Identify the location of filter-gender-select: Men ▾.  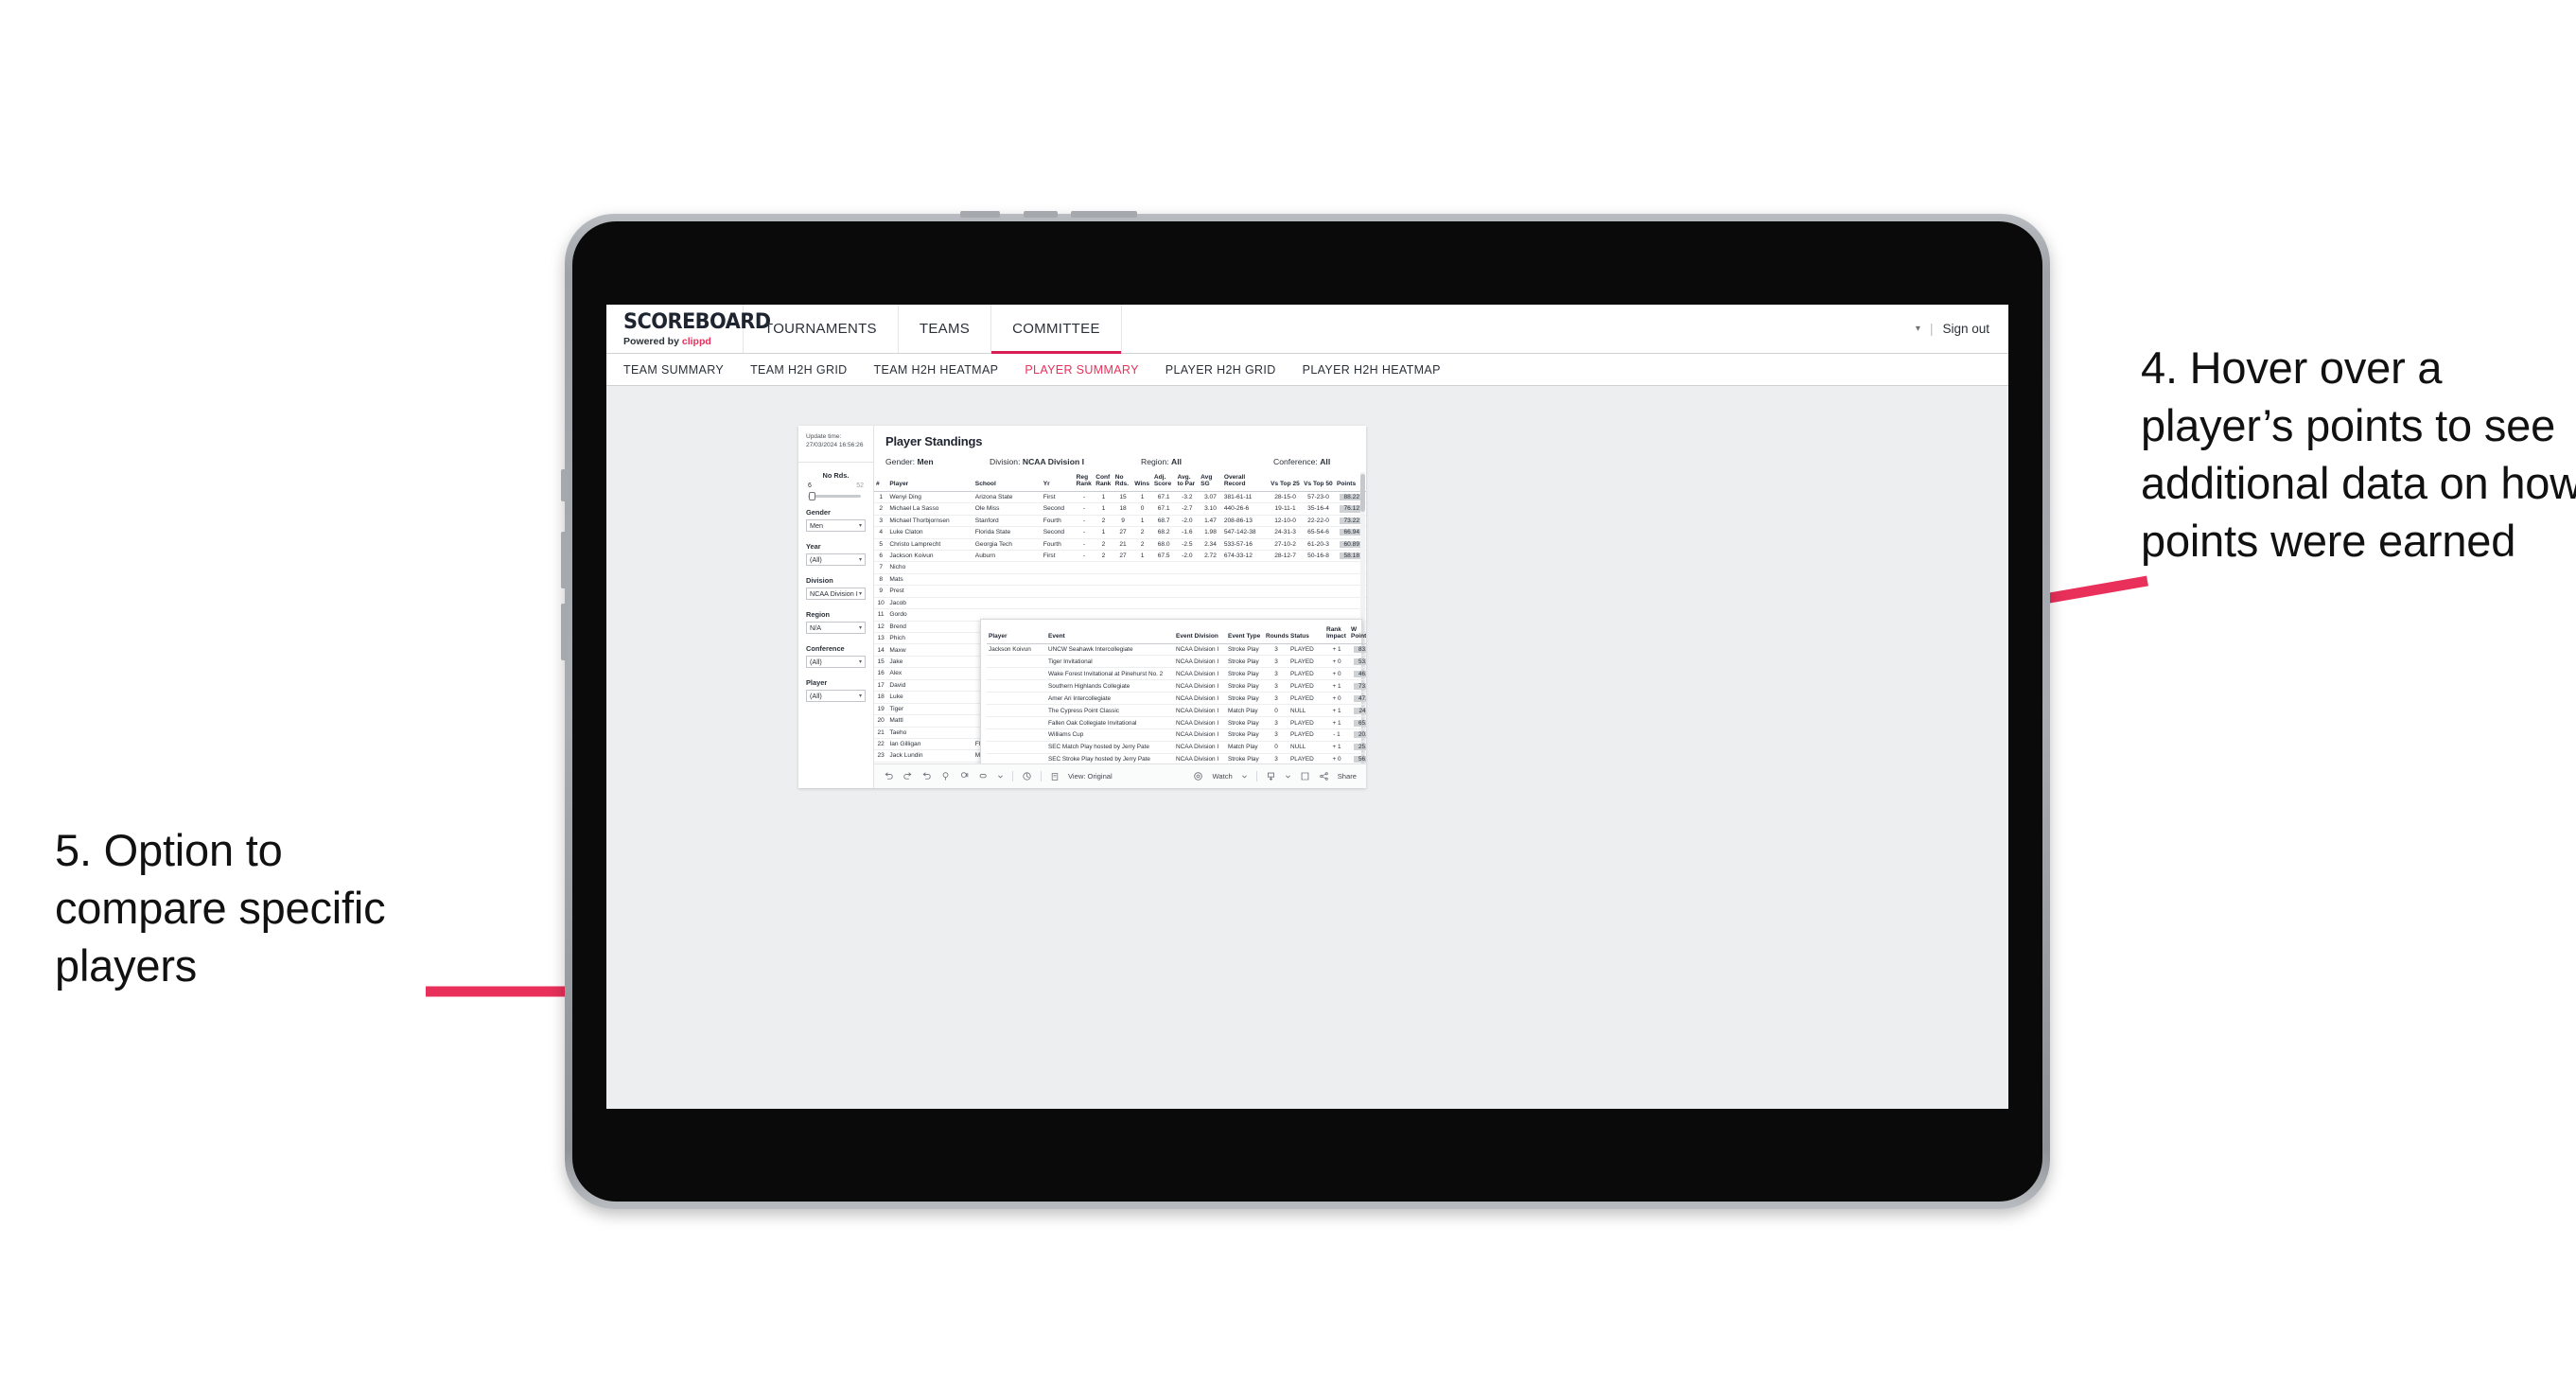
(836, 525).